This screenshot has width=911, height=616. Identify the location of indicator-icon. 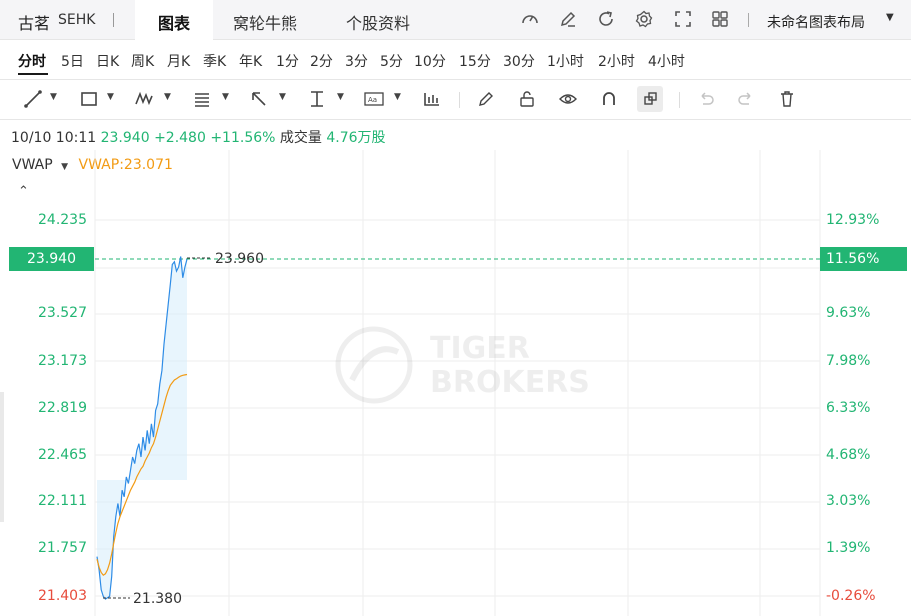
(432, 99).